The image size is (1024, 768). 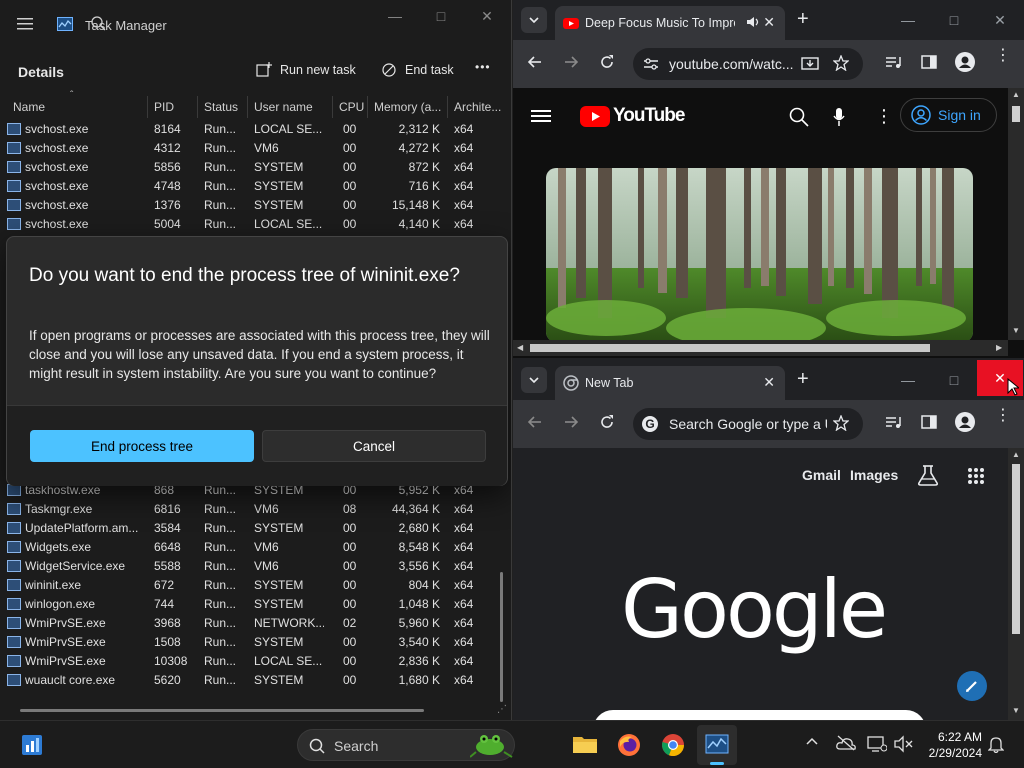 I want to click on table-row: svchost.exe 4748 Run... SYSTEM 00 716 K x64, so click(x=252, y=186).